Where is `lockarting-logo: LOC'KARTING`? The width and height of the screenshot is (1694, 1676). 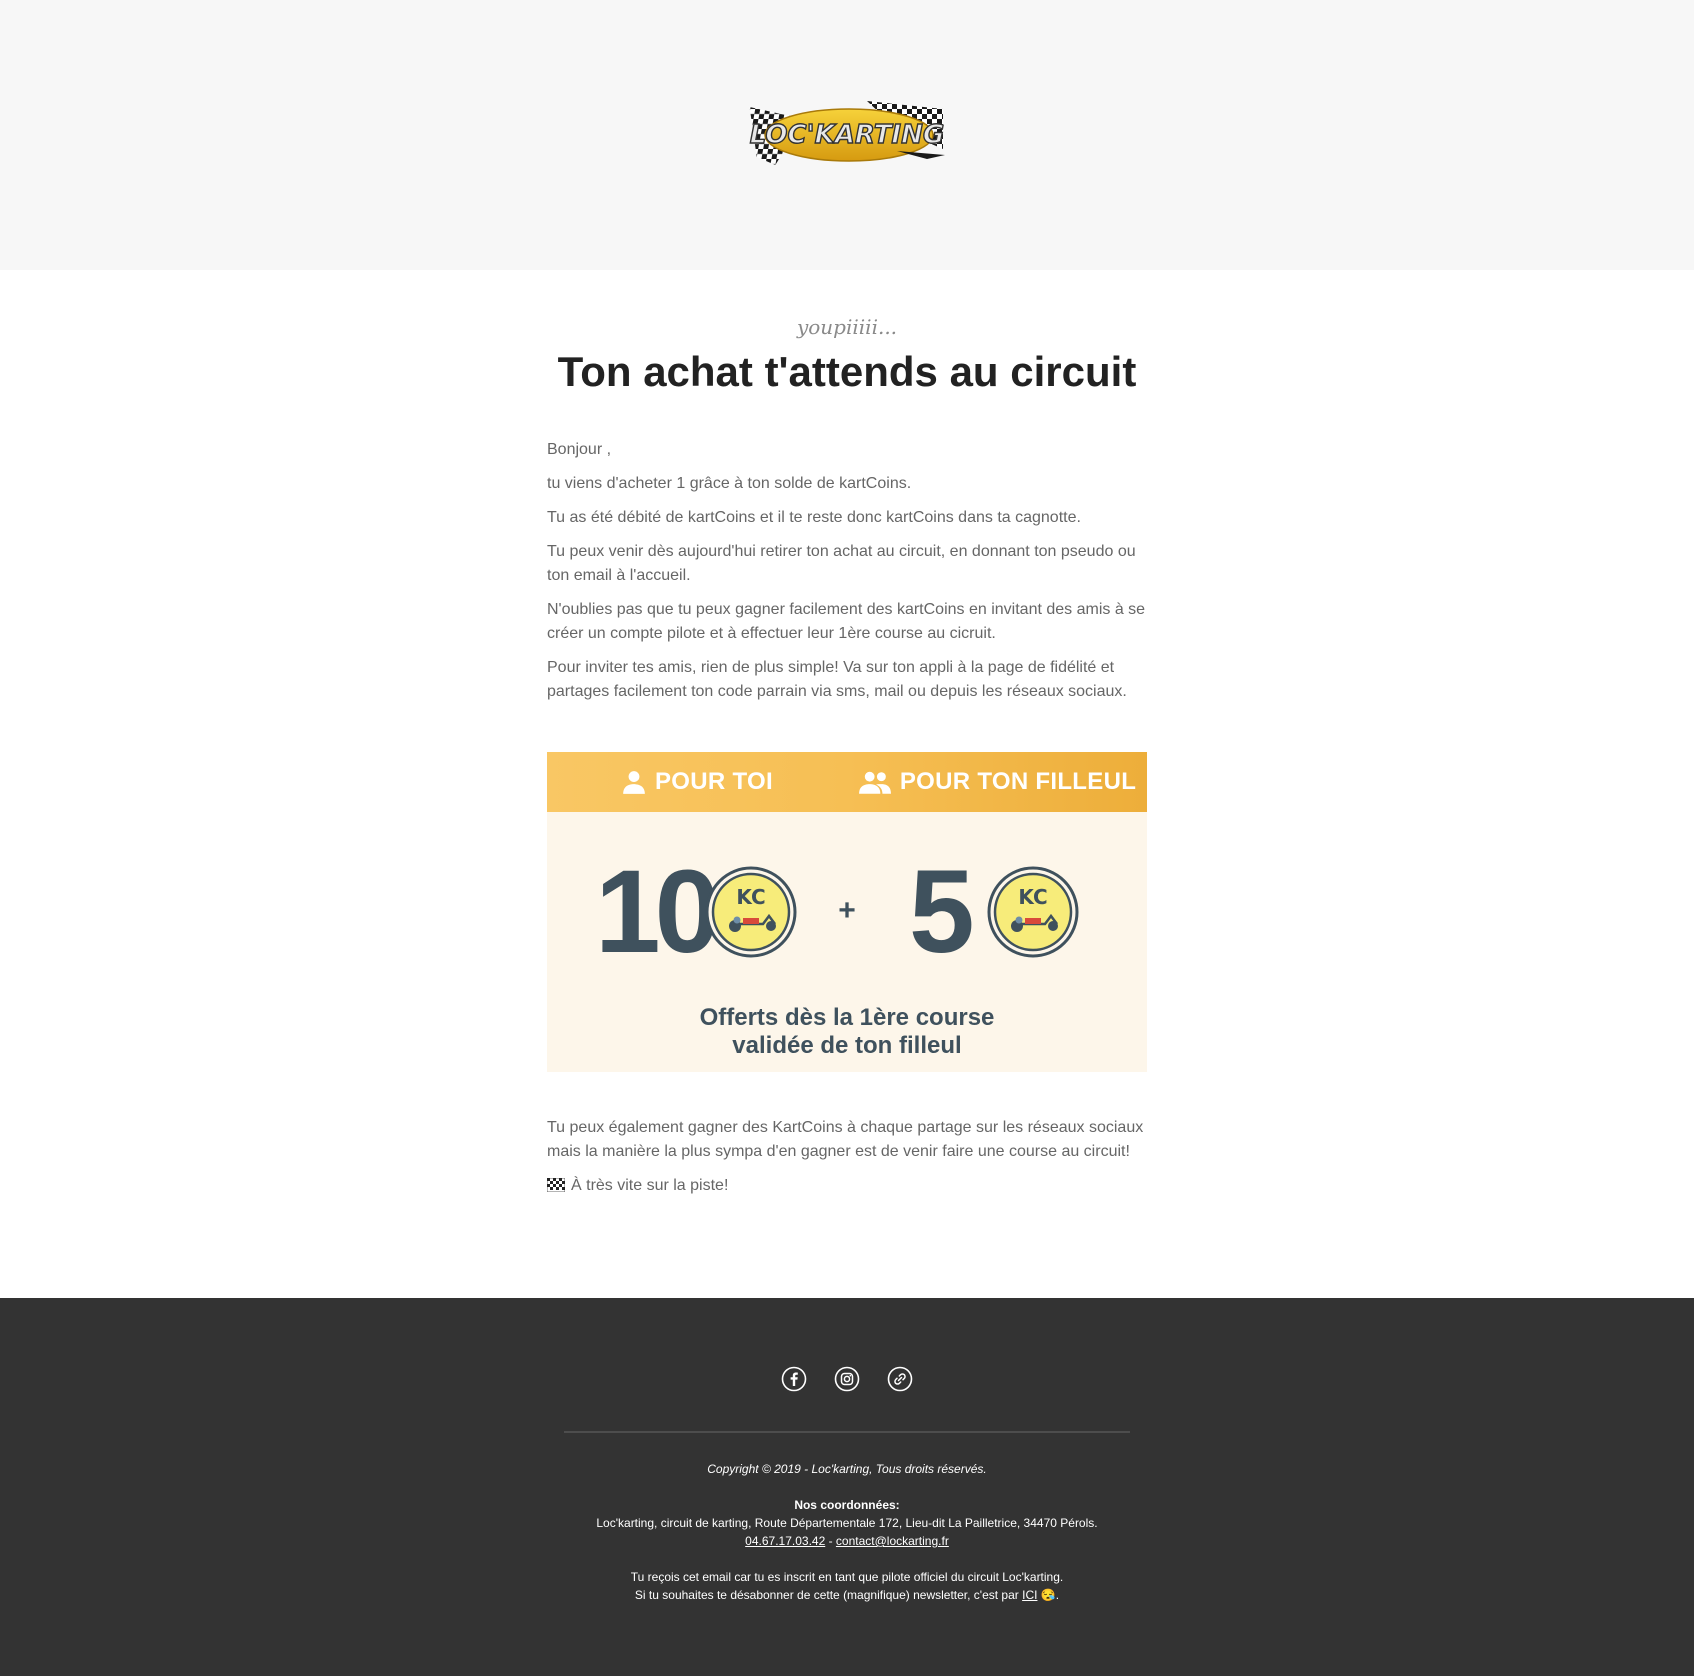
lockarting-logo: LOC'KARTING is located at coordinates (847, 134).